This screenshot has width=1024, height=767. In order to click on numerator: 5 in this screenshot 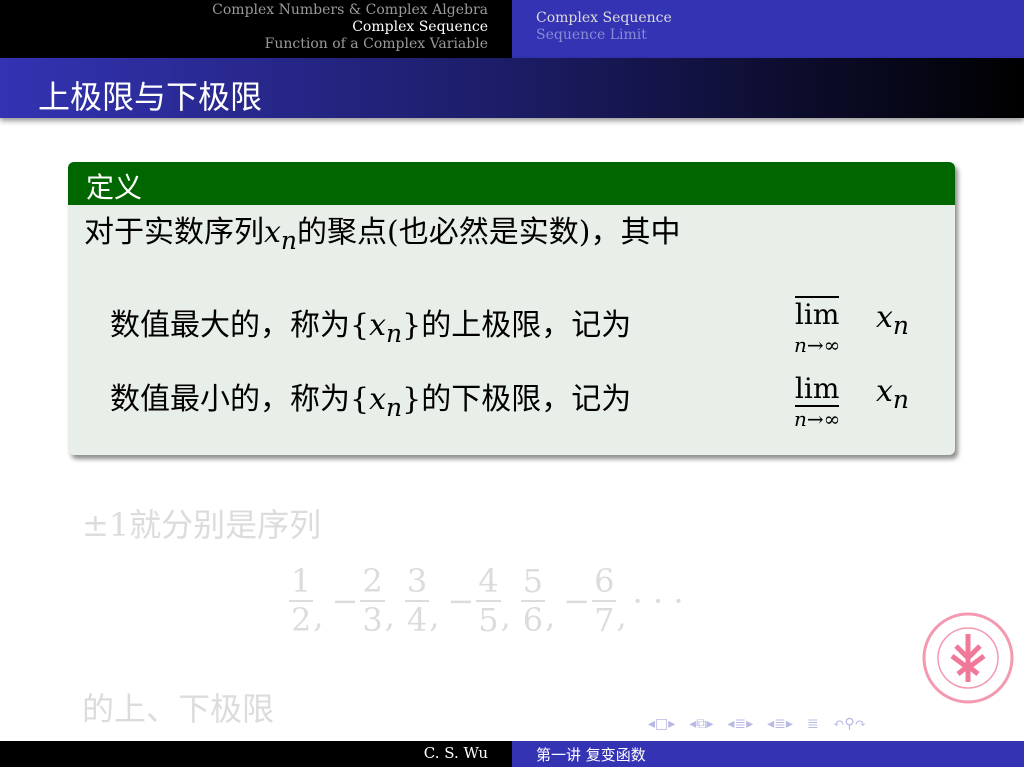, I will do `click(533, 582)`.